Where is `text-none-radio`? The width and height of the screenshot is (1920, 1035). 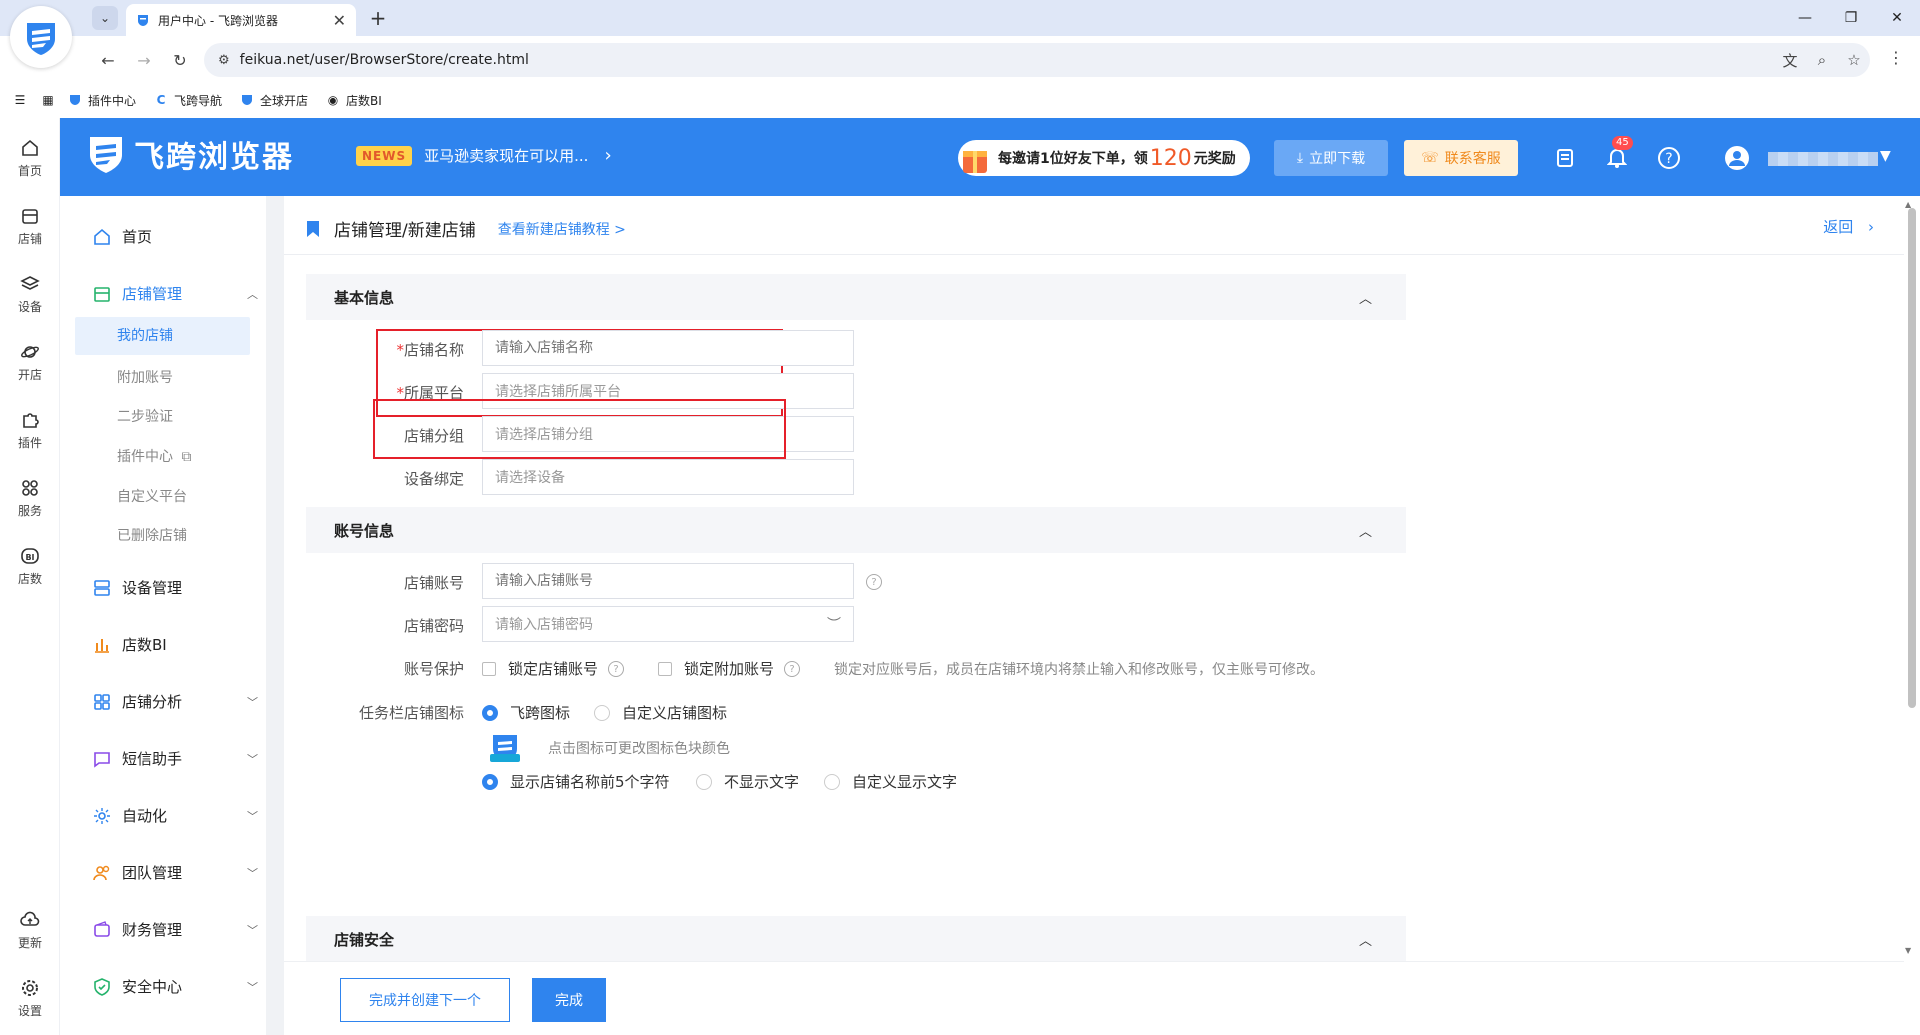 text-none-radio is located at coordinates (704, 782).